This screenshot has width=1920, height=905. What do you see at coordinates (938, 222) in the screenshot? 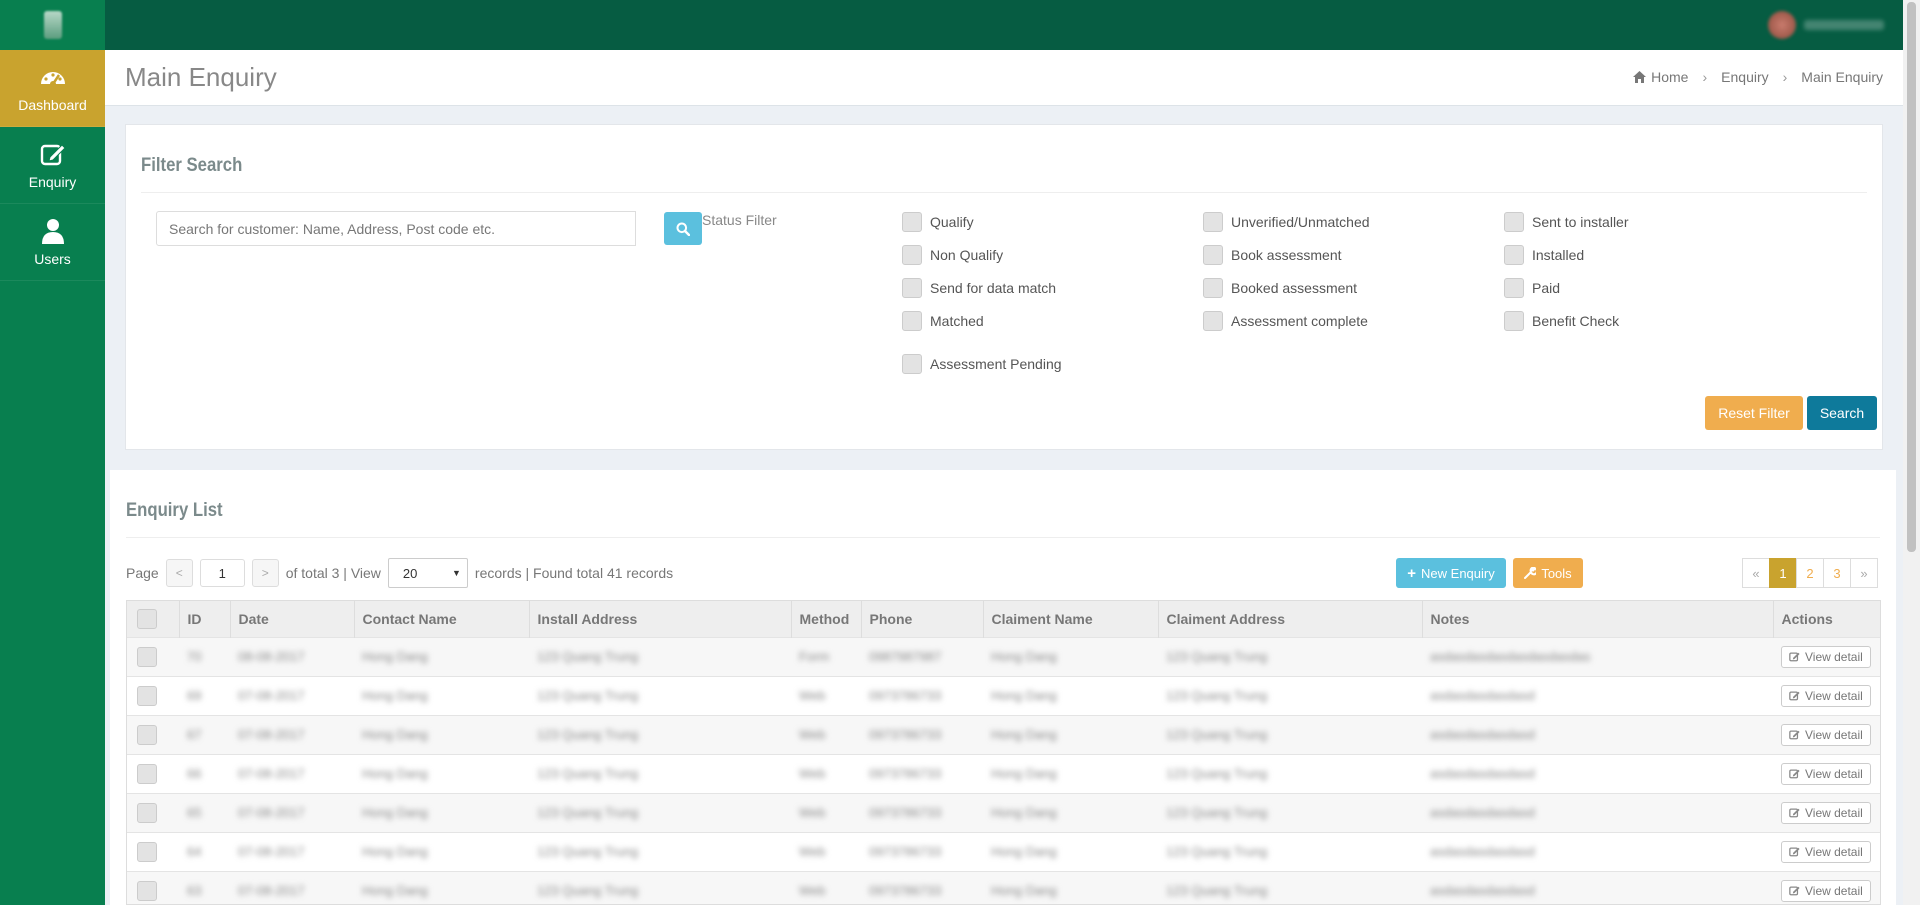
I see `checkbox-qualify: Qualify` at bounding box center [938, 222].